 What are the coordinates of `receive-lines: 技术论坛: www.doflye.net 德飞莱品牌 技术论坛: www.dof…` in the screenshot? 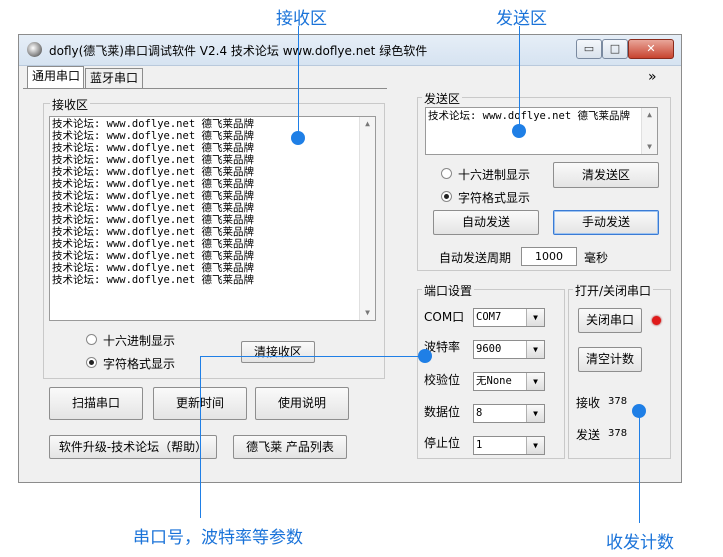 It's located at (212, 201).